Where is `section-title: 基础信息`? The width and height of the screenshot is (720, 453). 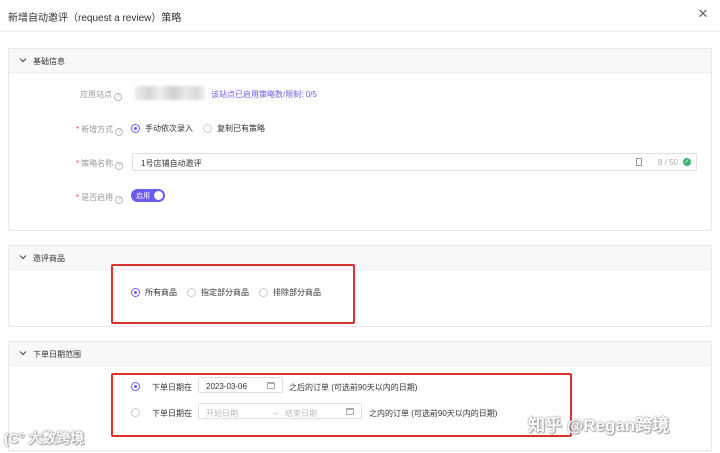 section-title: 基础信息 is located at coordinates (49, 61).